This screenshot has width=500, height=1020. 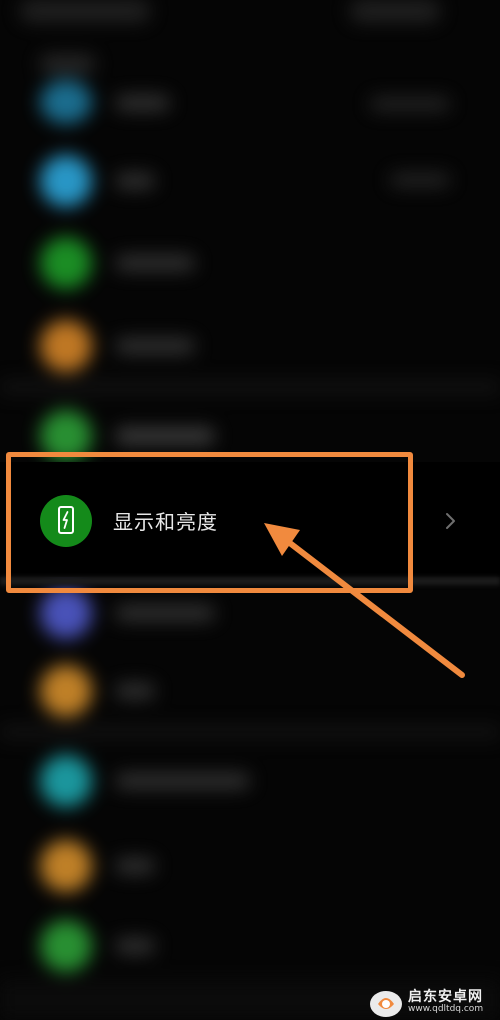 What do you see at coordinates (450, 521) in the screenshot?
I see `chevron-right-icon` at bounding box center [450, 521].